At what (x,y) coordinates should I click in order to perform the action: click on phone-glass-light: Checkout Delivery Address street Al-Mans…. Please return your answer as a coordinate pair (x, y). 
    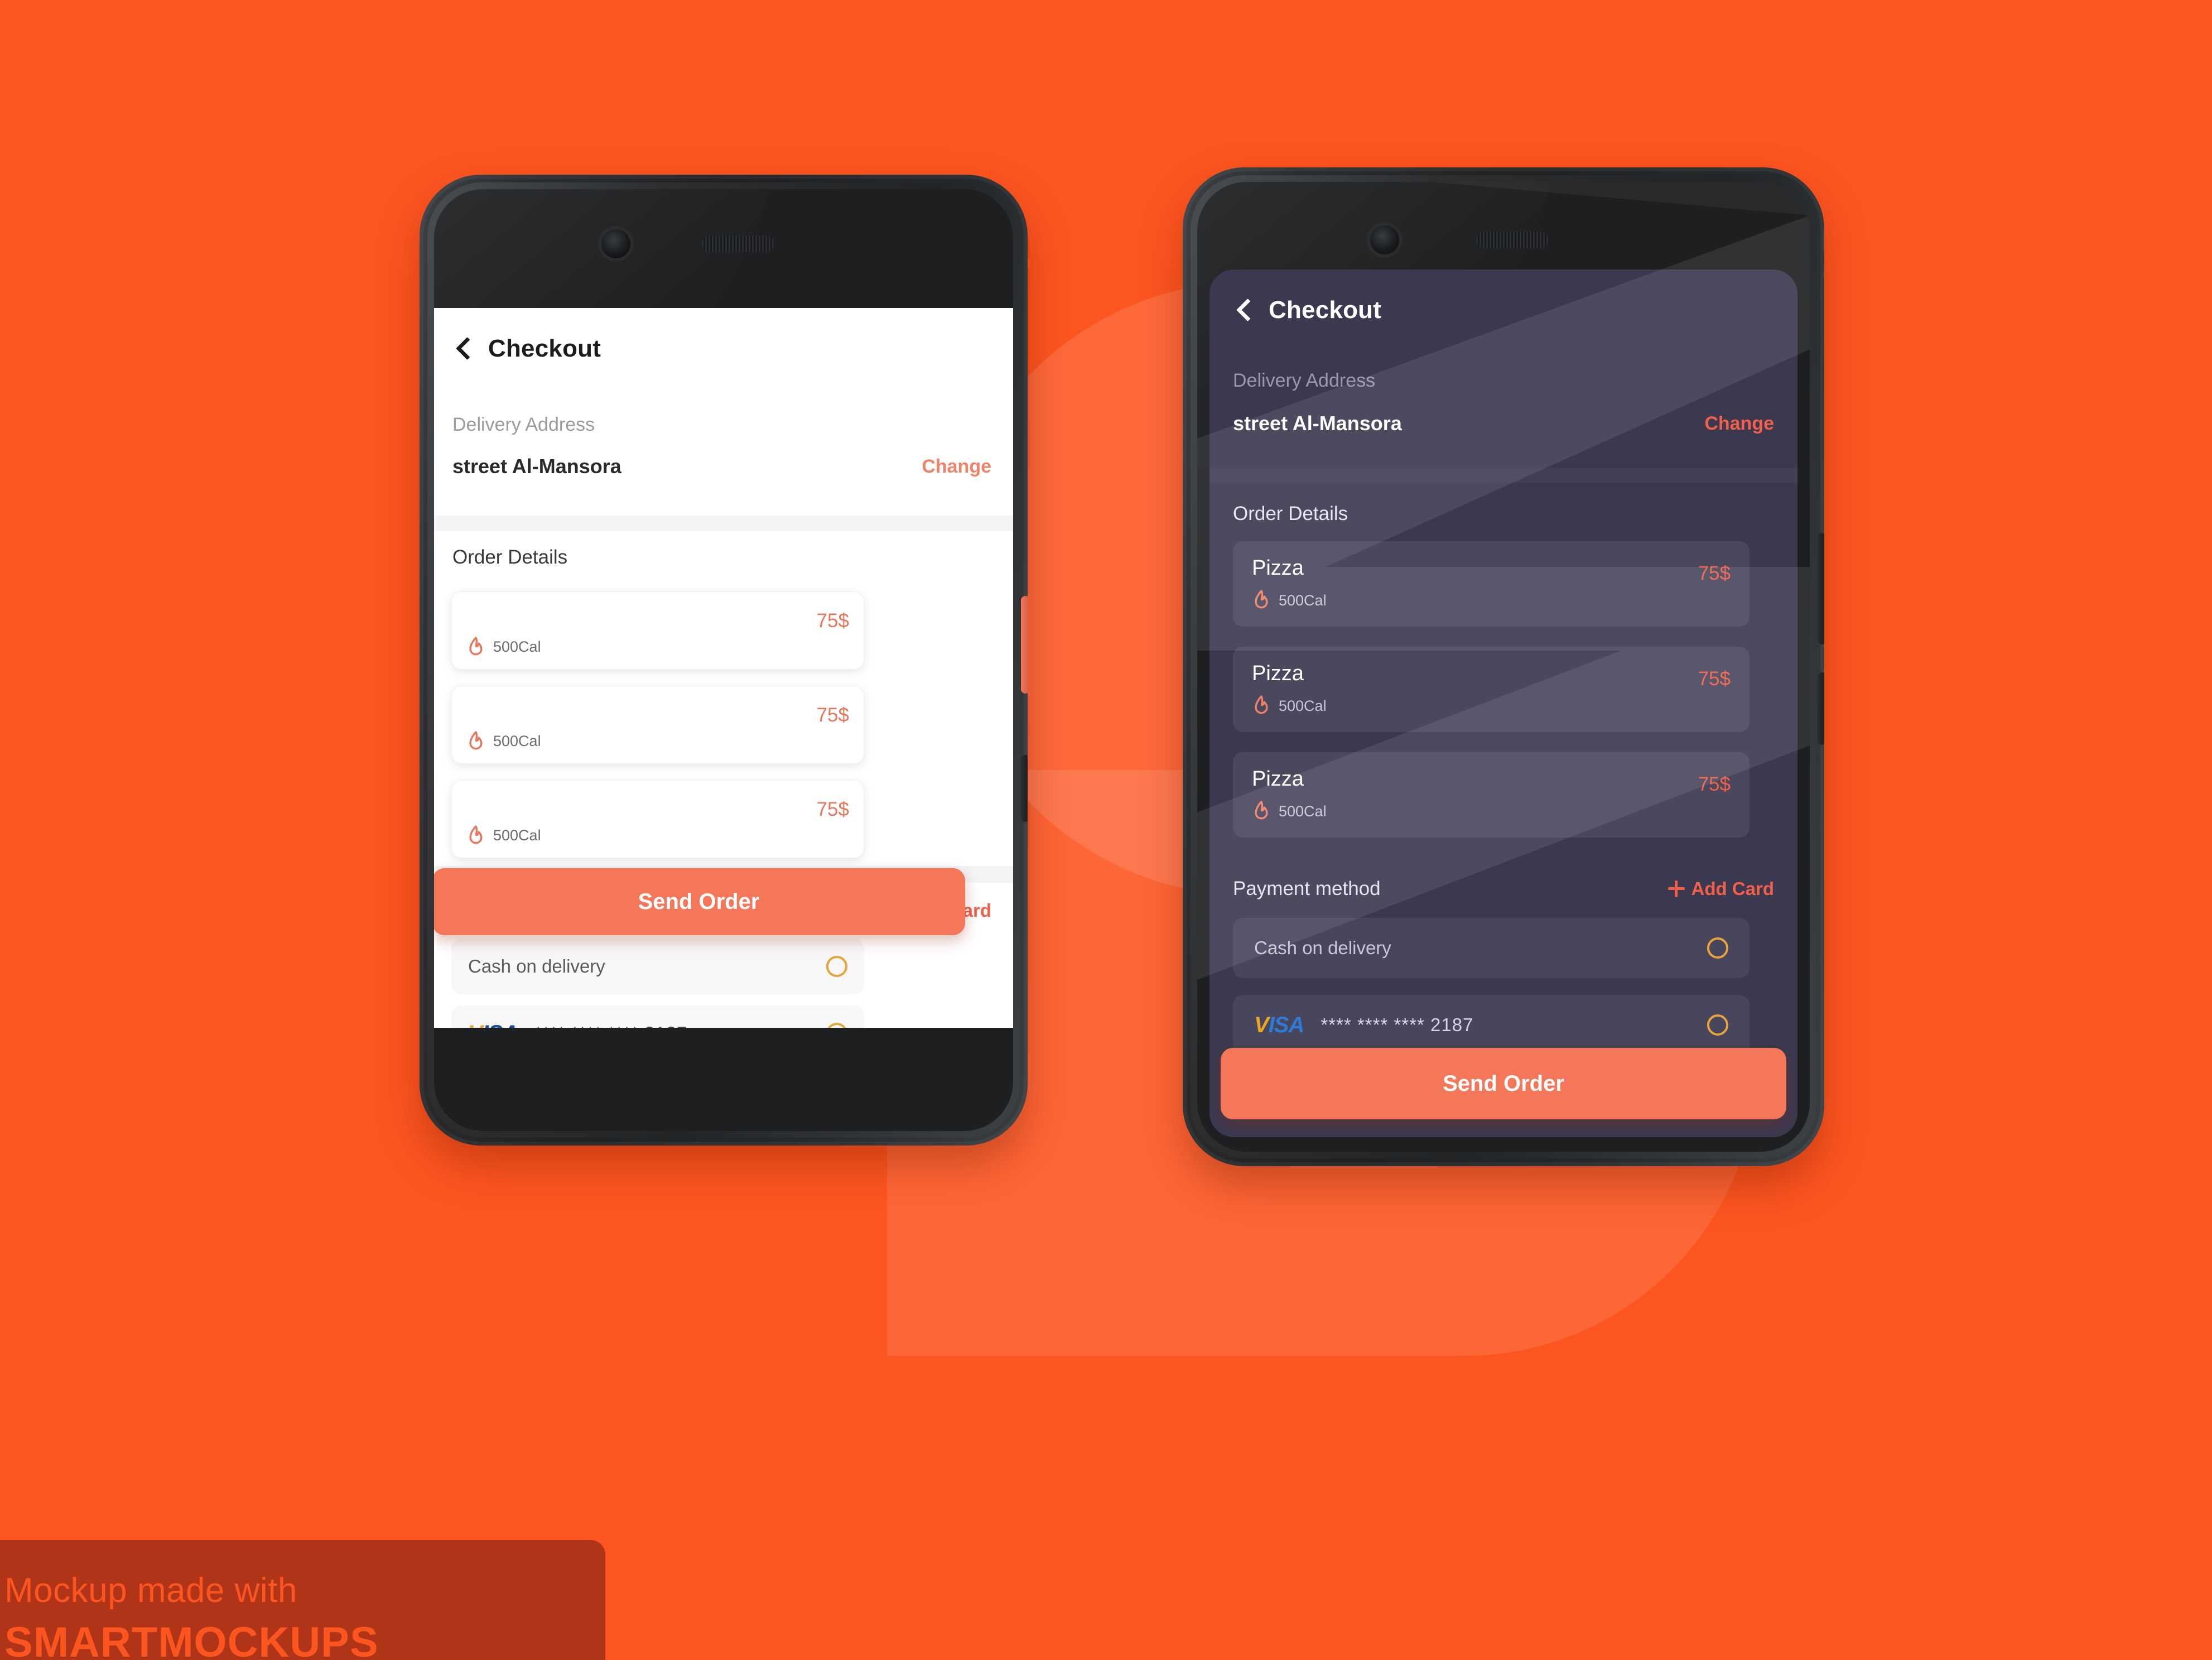
    Looking at the image, I should click on (723, 660).